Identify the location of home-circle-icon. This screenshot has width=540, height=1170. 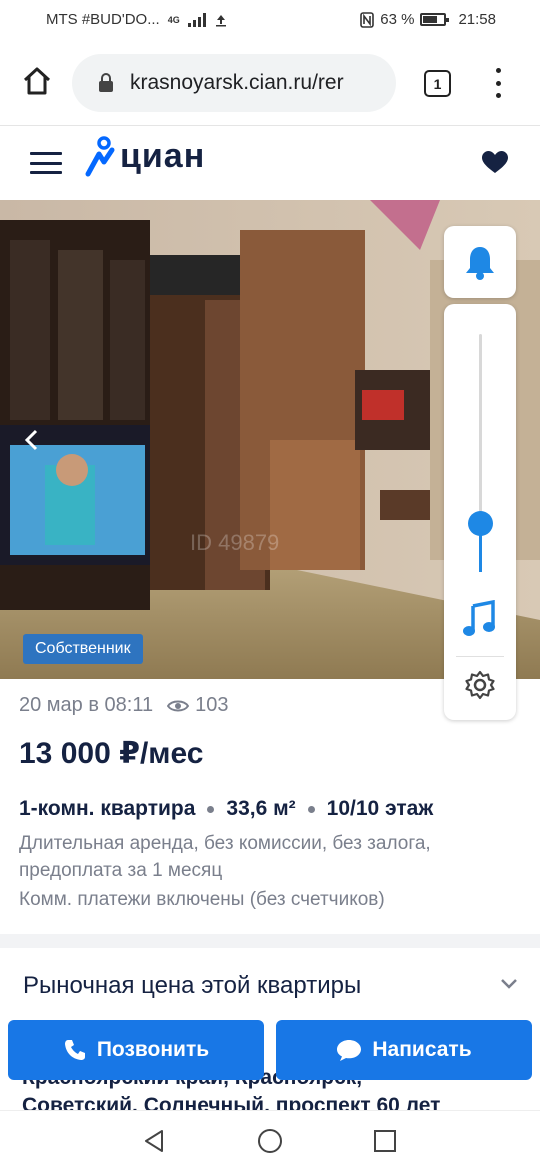
(270, 1141).